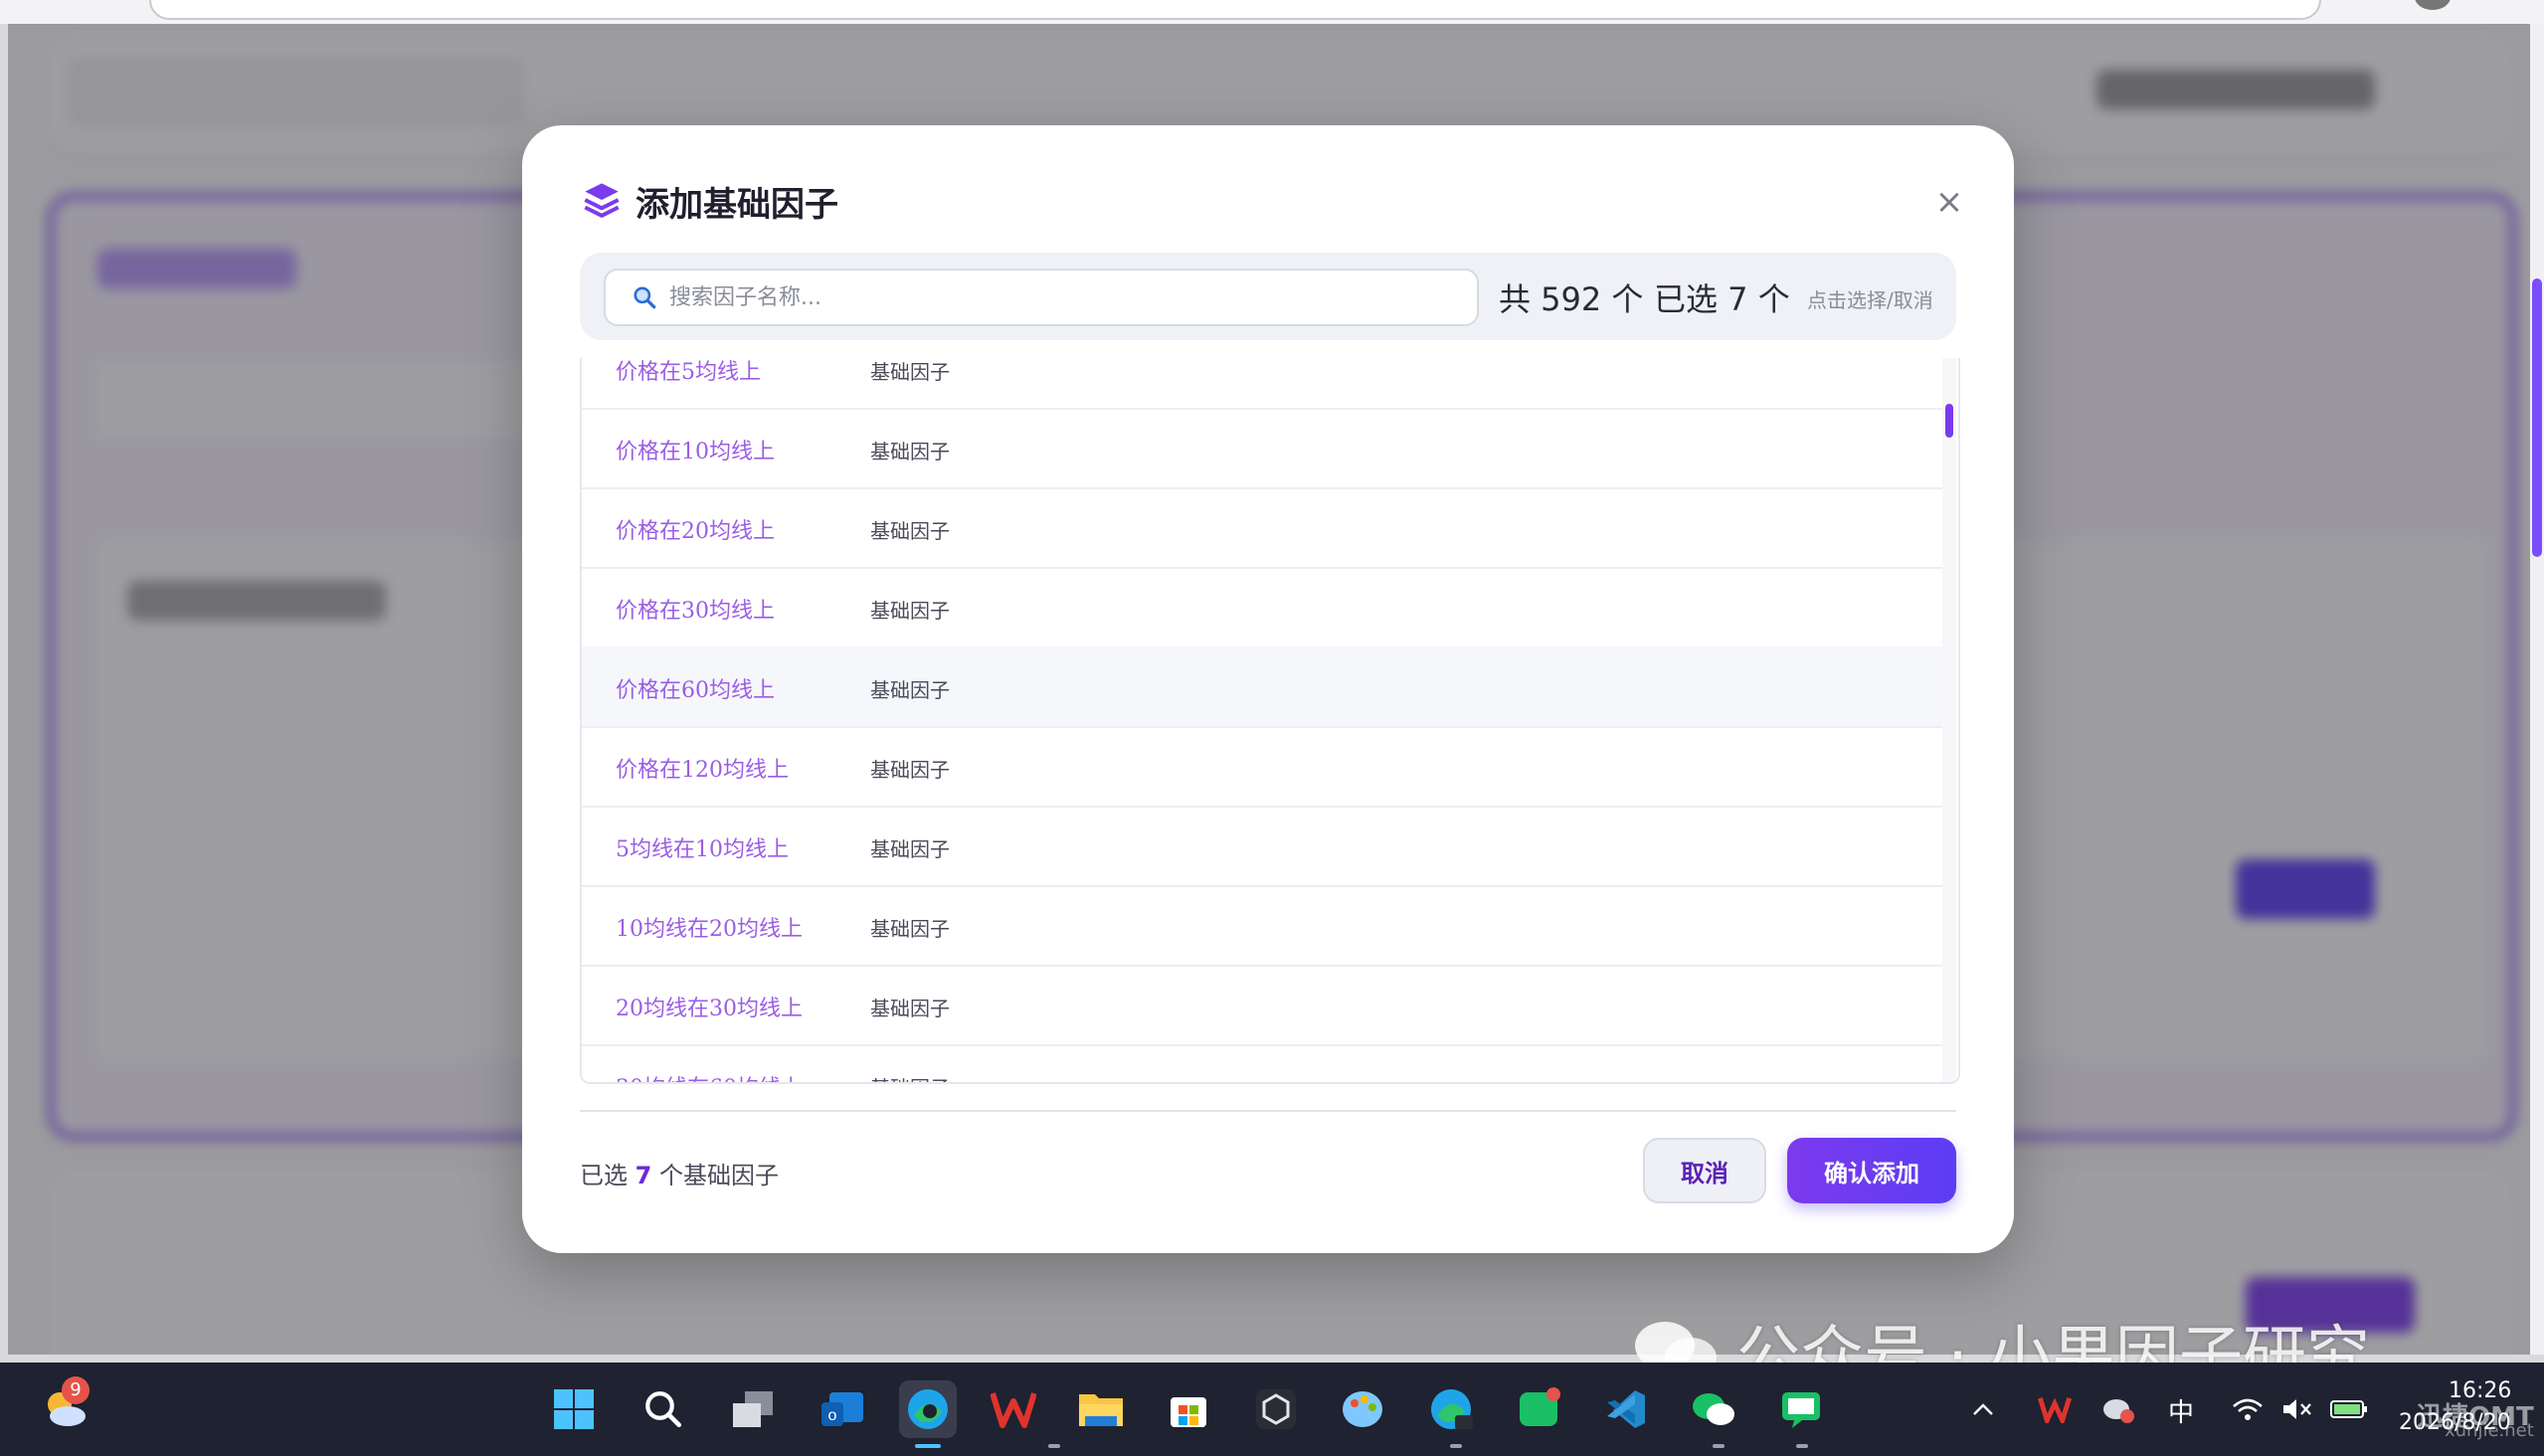 The width and height of the screenshot is (2544, 1456). I want to click on factor-row: 价格在10均线上 基础因子, so click(1262, 448).